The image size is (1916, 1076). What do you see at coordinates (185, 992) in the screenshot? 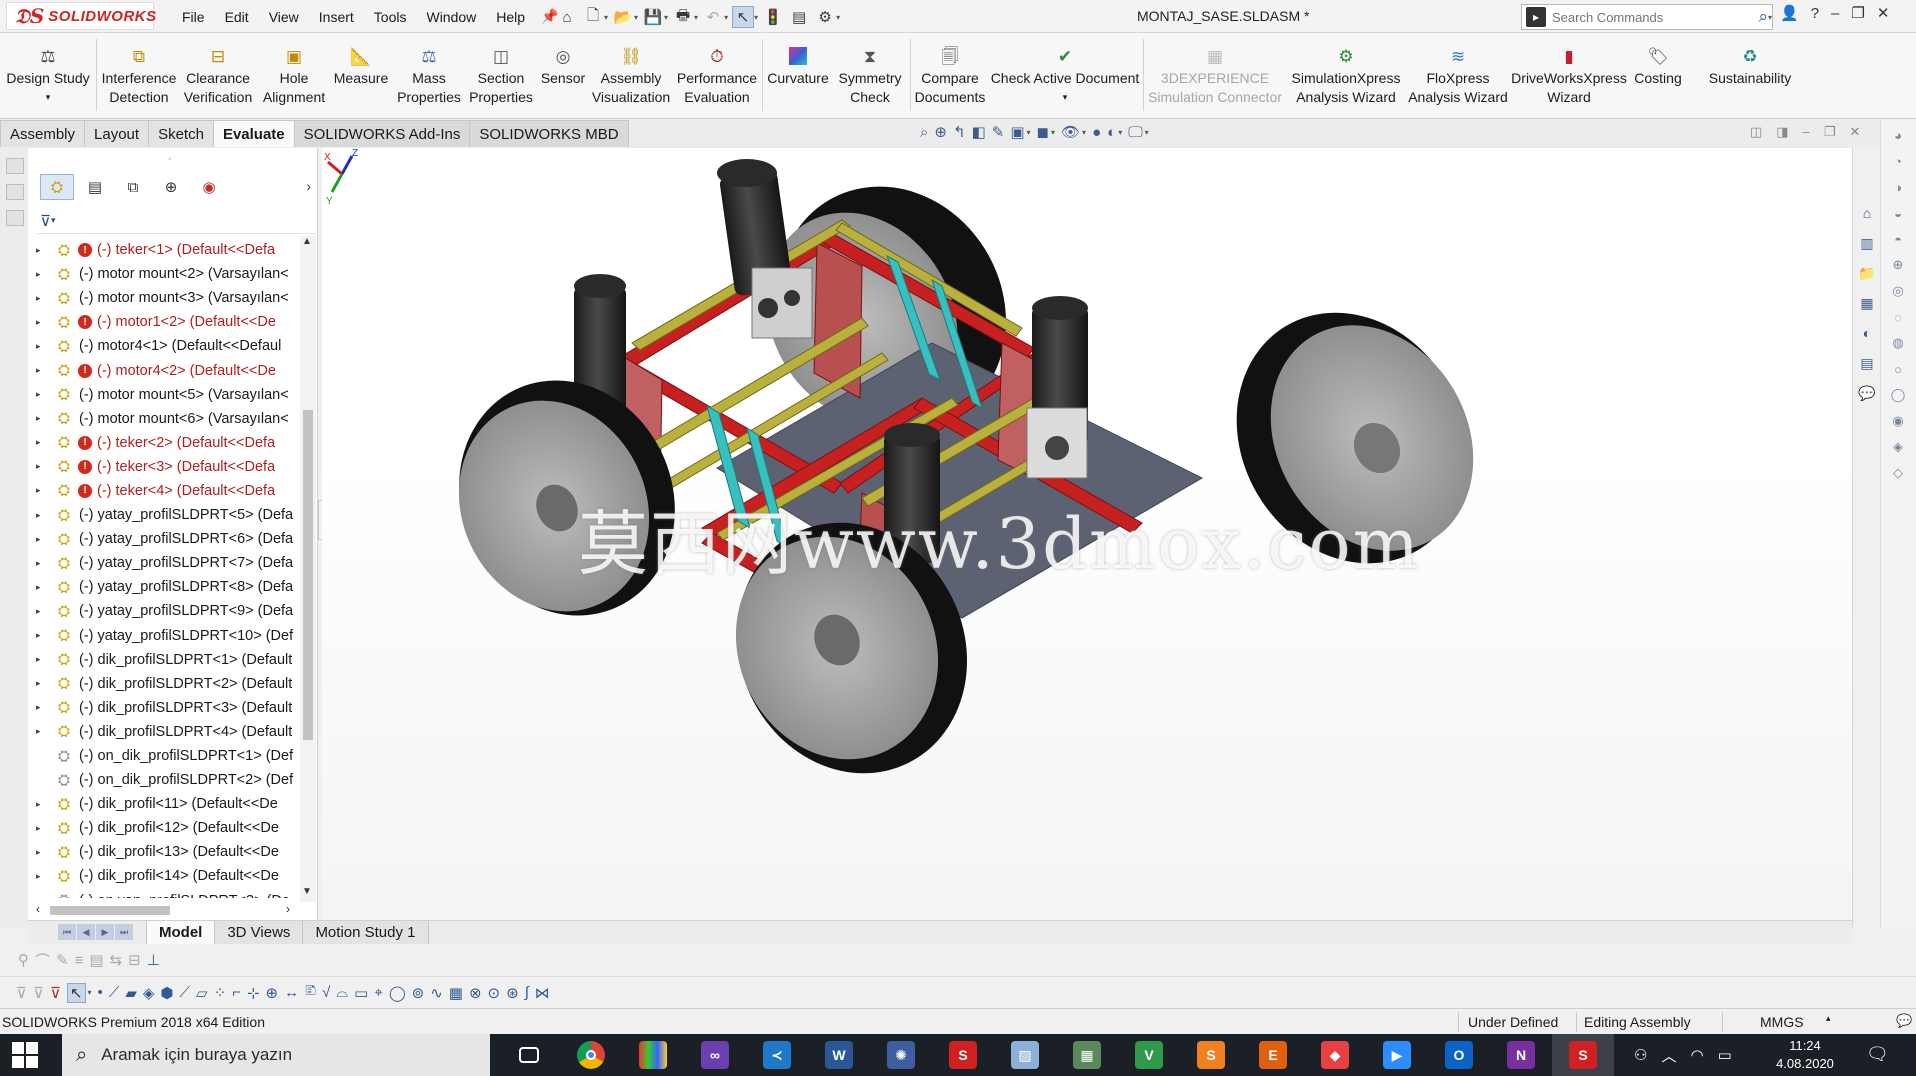
I see `filter-axes-icon: ⟋` at bounding box center [185, 992].